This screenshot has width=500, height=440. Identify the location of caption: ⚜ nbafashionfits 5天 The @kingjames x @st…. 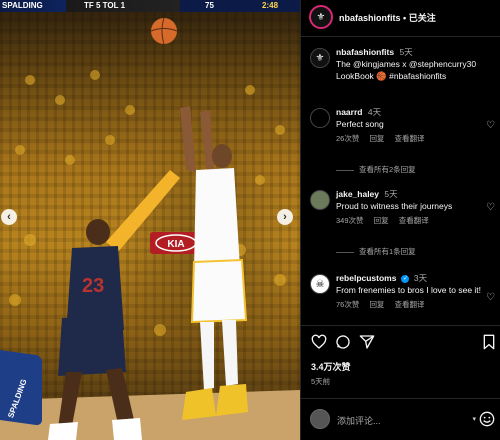
(400, 69).